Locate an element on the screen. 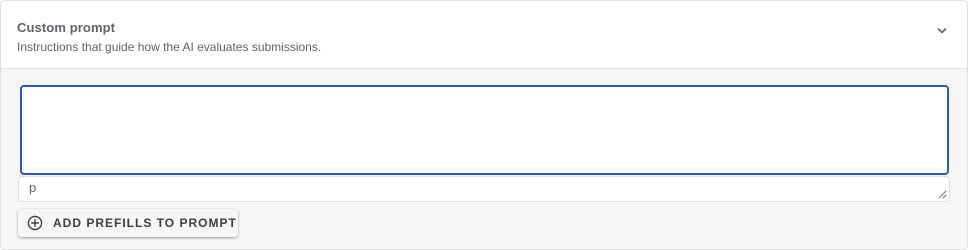  add-circle-icon is located at coordinates (35, 223).